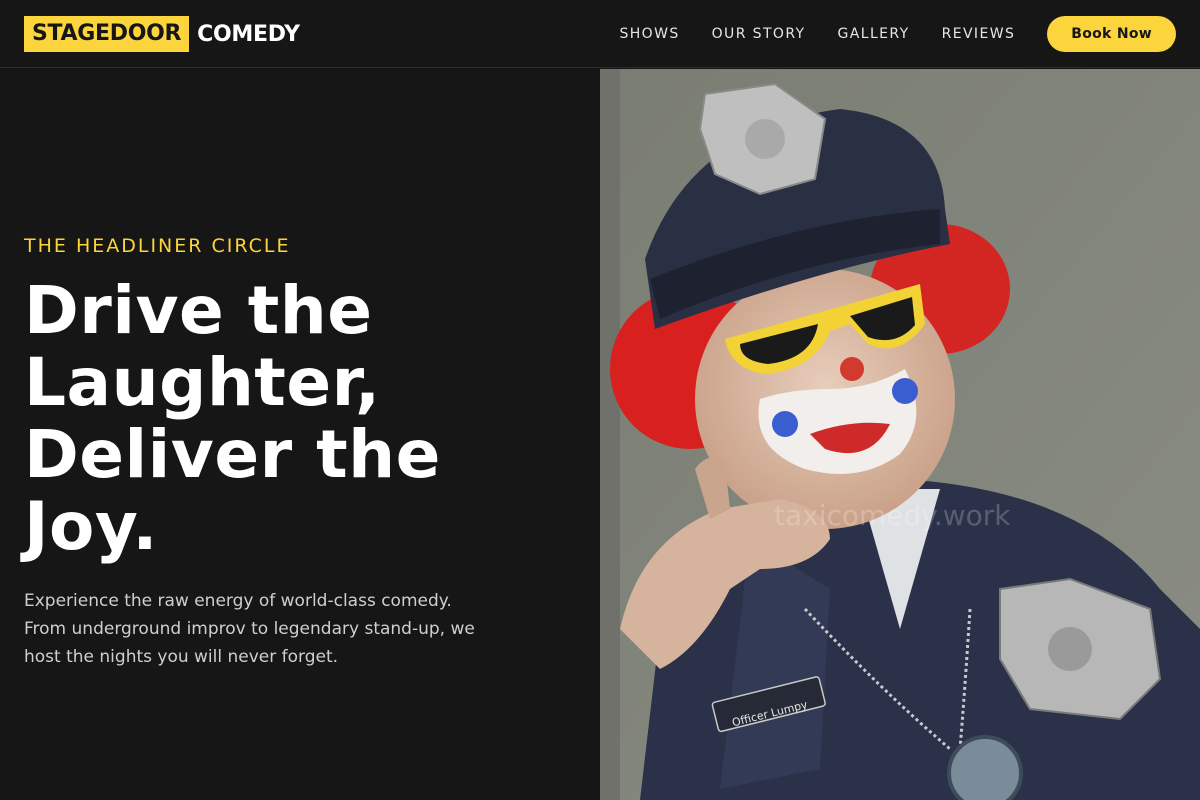 The height and width of the screenshot is (800, 1200). What do you see at coordinates (198, 310) in the screenshot?
I see `headline-line: Drive the` at bounding box center [198, 310].